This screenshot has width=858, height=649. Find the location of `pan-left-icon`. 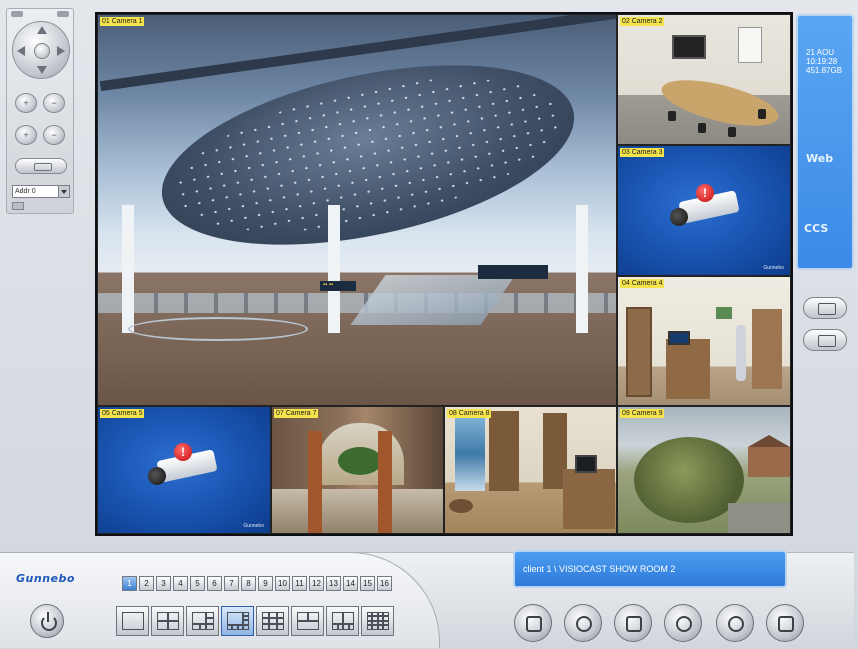

pan-left-icon is located at coordinates (21, 51).